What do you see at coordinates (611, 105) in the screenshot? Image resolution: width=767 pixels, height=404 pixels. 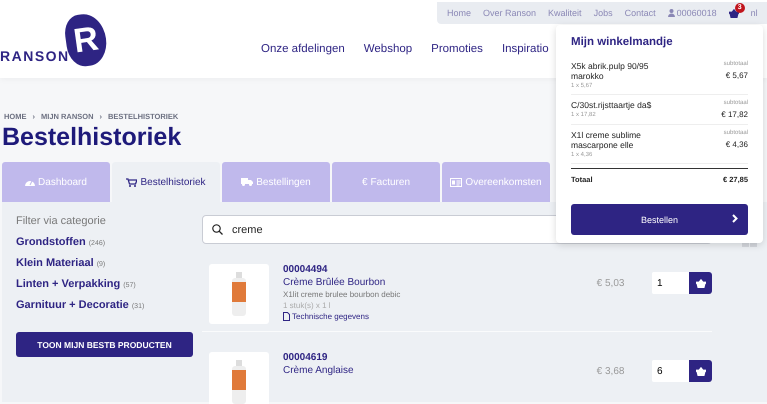 I see `cart-item-name: C/30st.rijsttaartje da$` at bounding box center [611, 105].